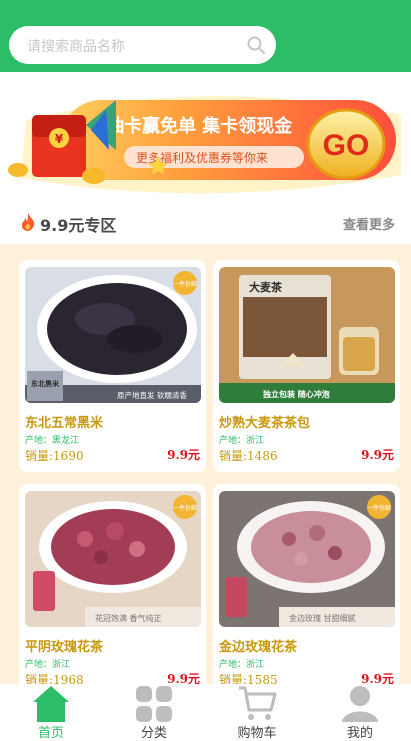  Describe the element at coordinates (64, 647) in the screenshot. I see `product-name: 平阴玫瑰花茶` at that location.